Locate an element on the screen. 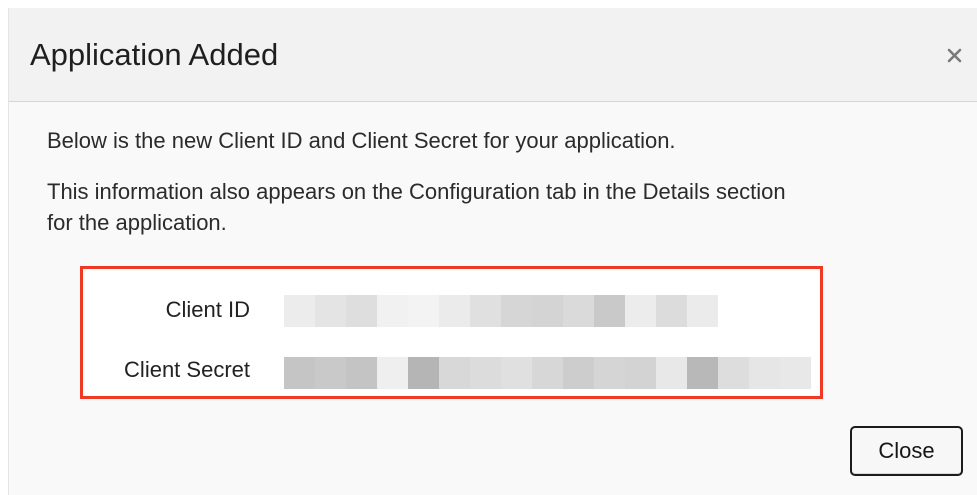 The height and width of the screenshot is (495, 977). client-id-value-redacted is located at coordinates (501, 311).